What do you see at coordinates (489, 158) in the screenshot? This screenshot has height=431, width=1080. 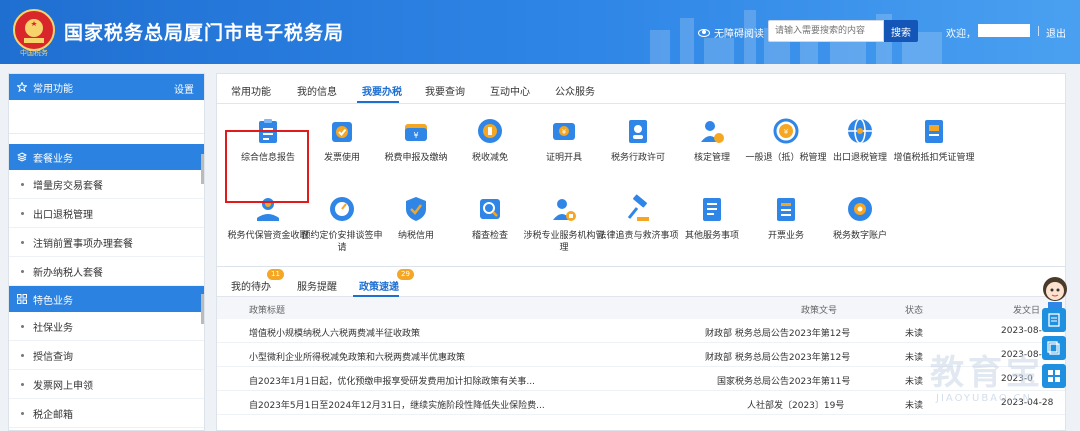 I see `tile-label: 税收减免` at bounding box center [489, 158].